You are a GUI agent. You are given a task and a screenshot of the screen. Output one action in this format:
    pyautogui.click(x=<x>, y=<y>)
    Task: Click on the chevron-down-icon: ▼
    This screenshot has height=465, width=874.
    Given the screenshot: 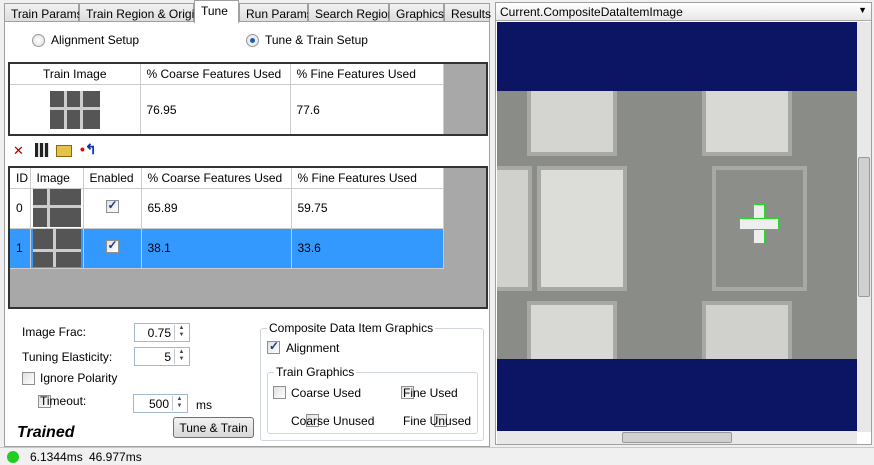 What is the action you would take?
    pyautogui.click(x=862, y=10)
    